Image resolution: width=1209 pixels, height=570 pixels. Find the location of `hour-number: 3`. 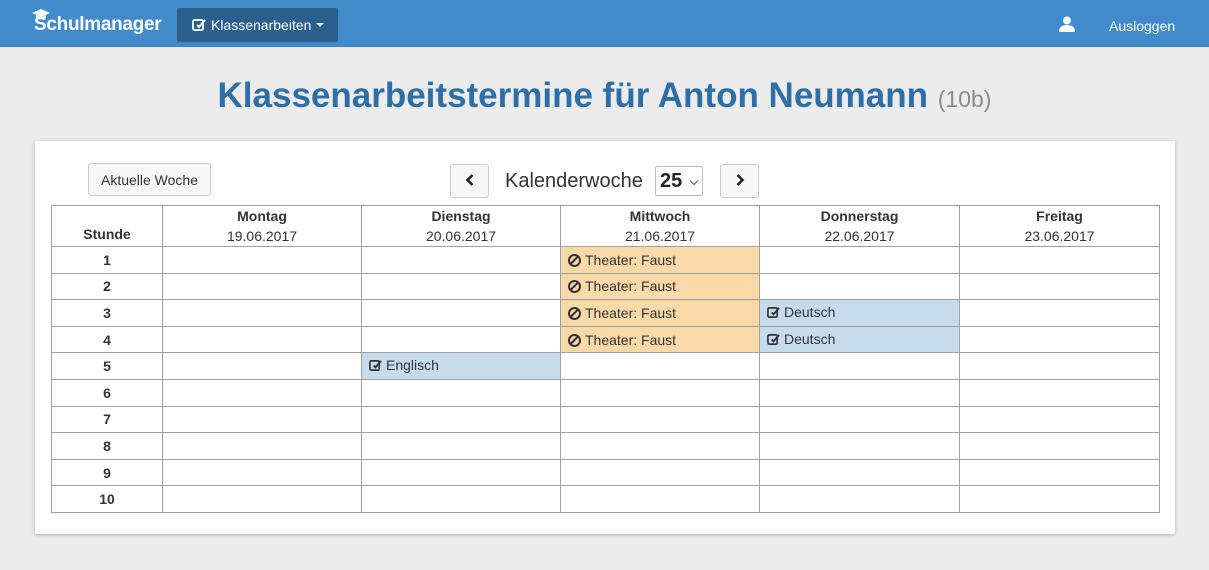

hour-number: 3 is located at coordinates (107, 313).